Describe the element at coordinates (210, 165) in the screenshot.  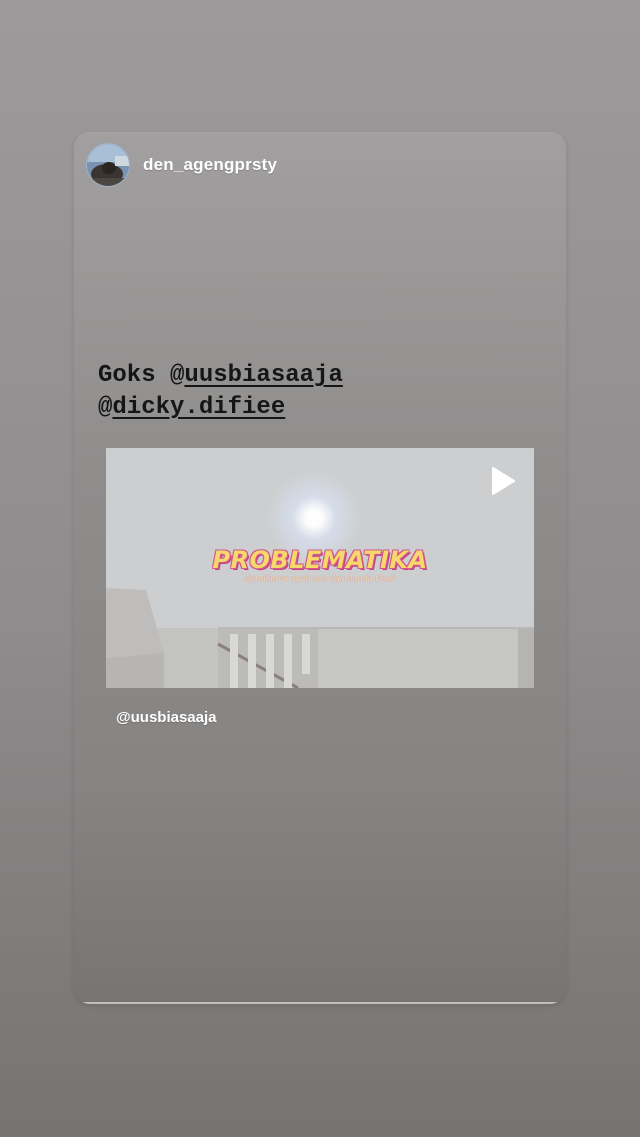
I see `username: den_agengprsty` at that location.